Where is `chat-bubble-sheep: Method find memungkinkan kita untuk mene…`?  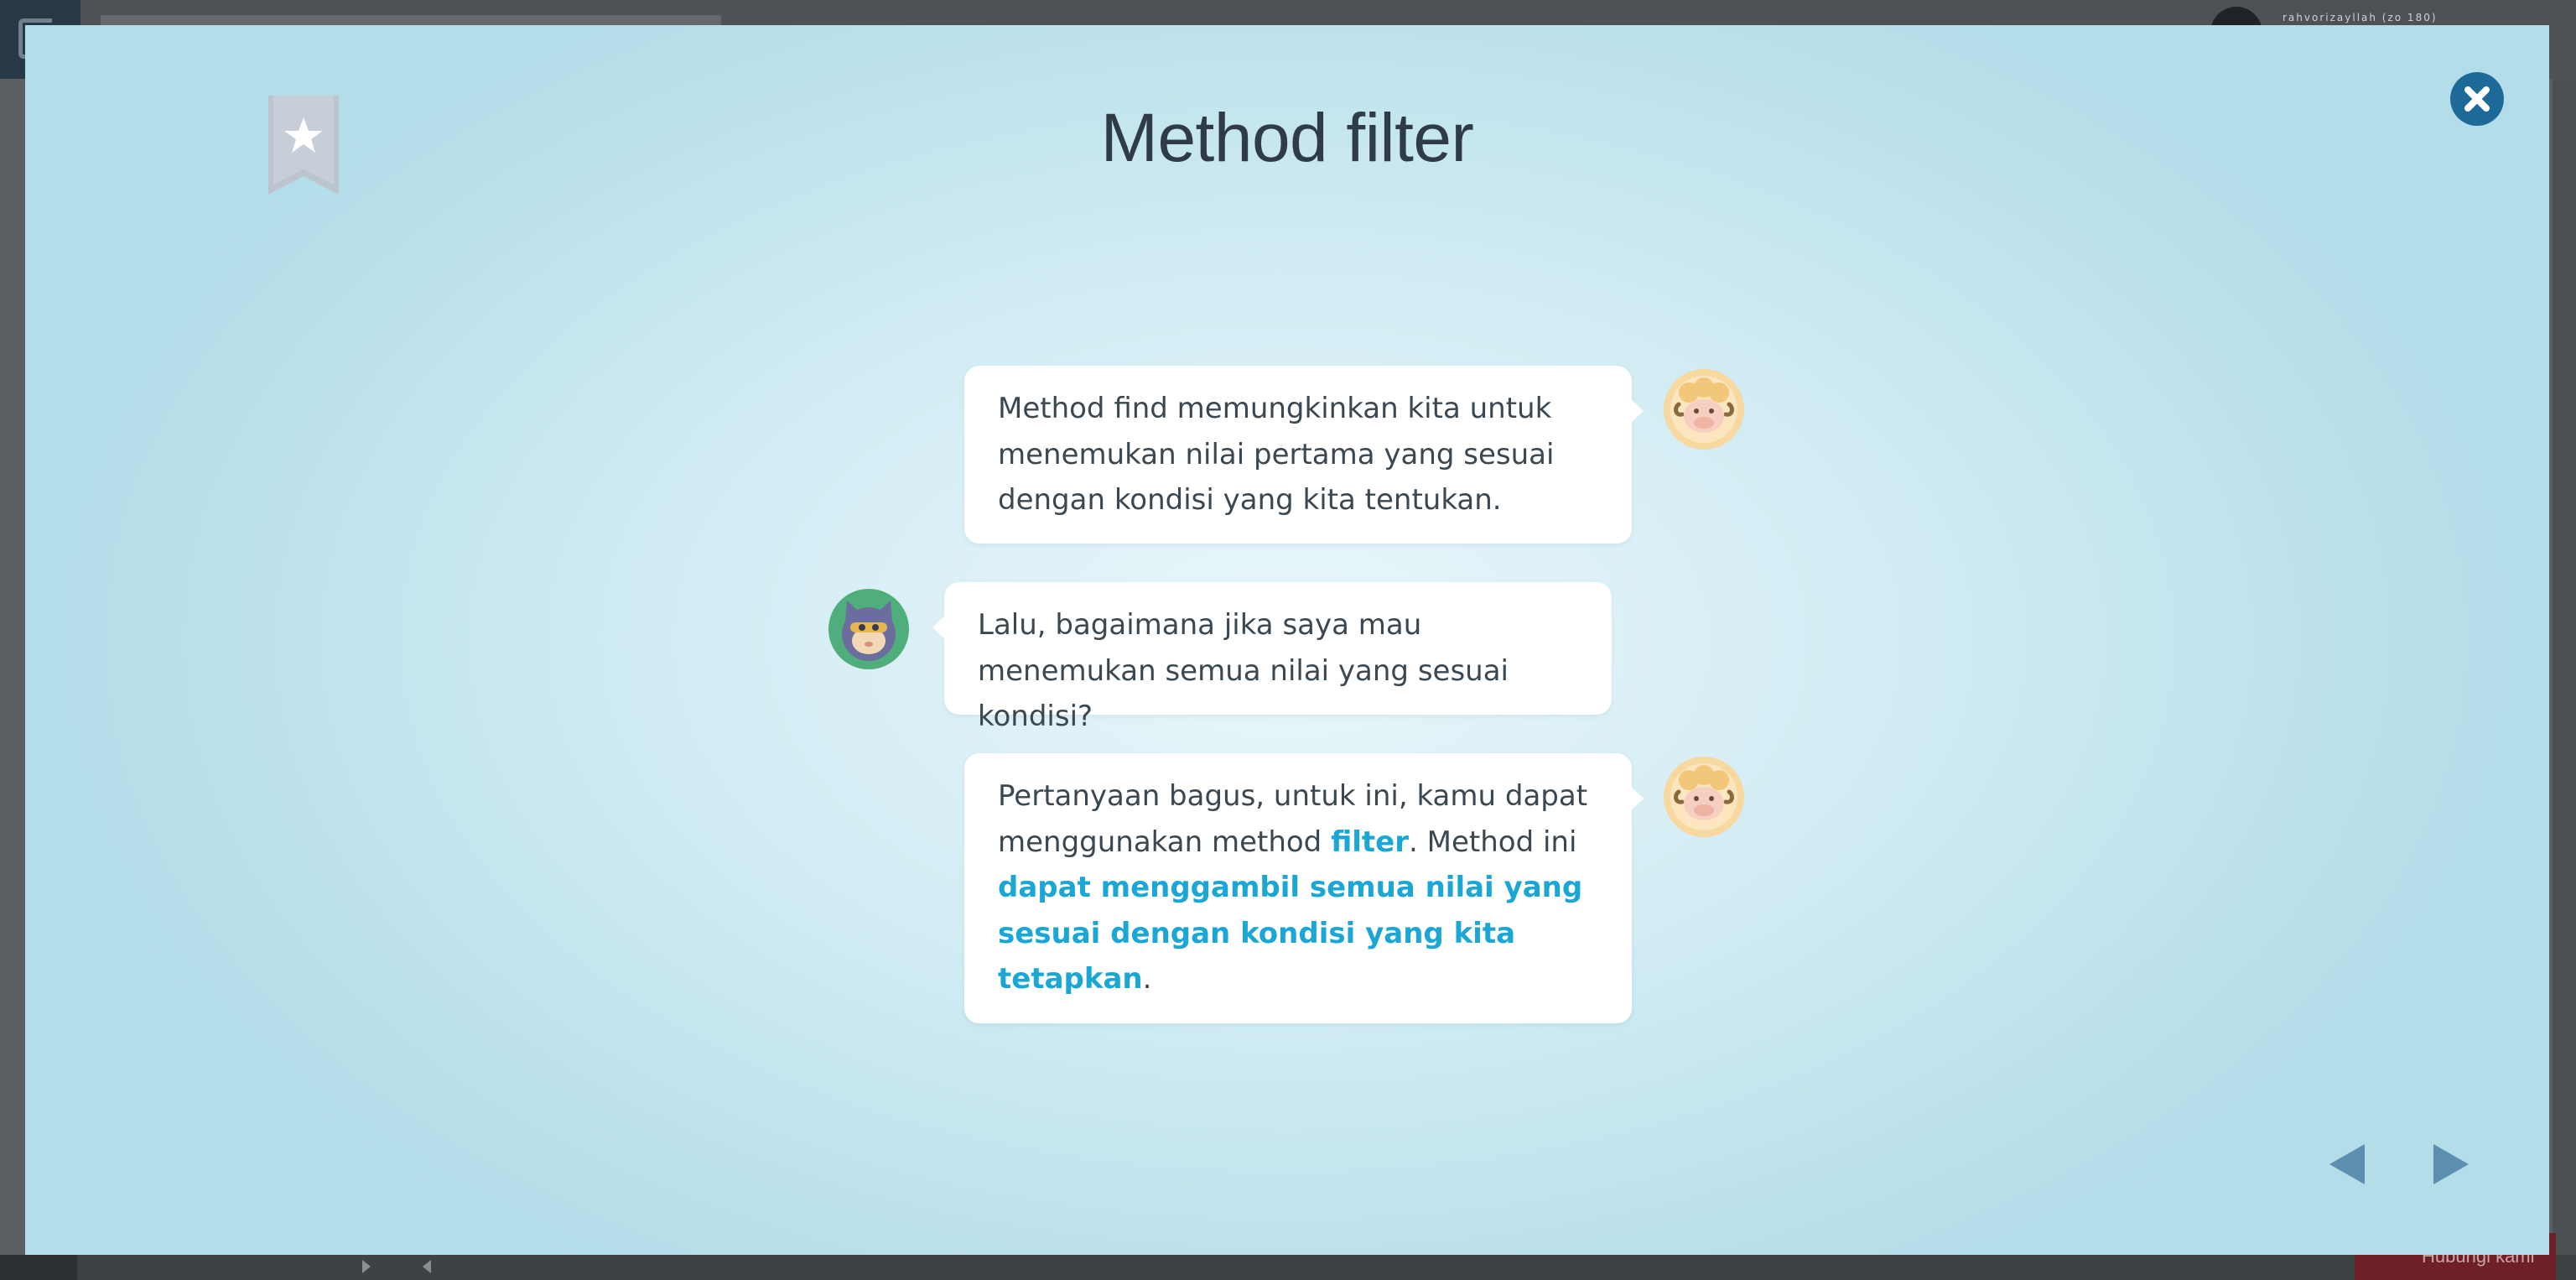
chat-bubble-sheep: Method find memungkinkan kita untuk mene… is located at coordinates (1304, 455).